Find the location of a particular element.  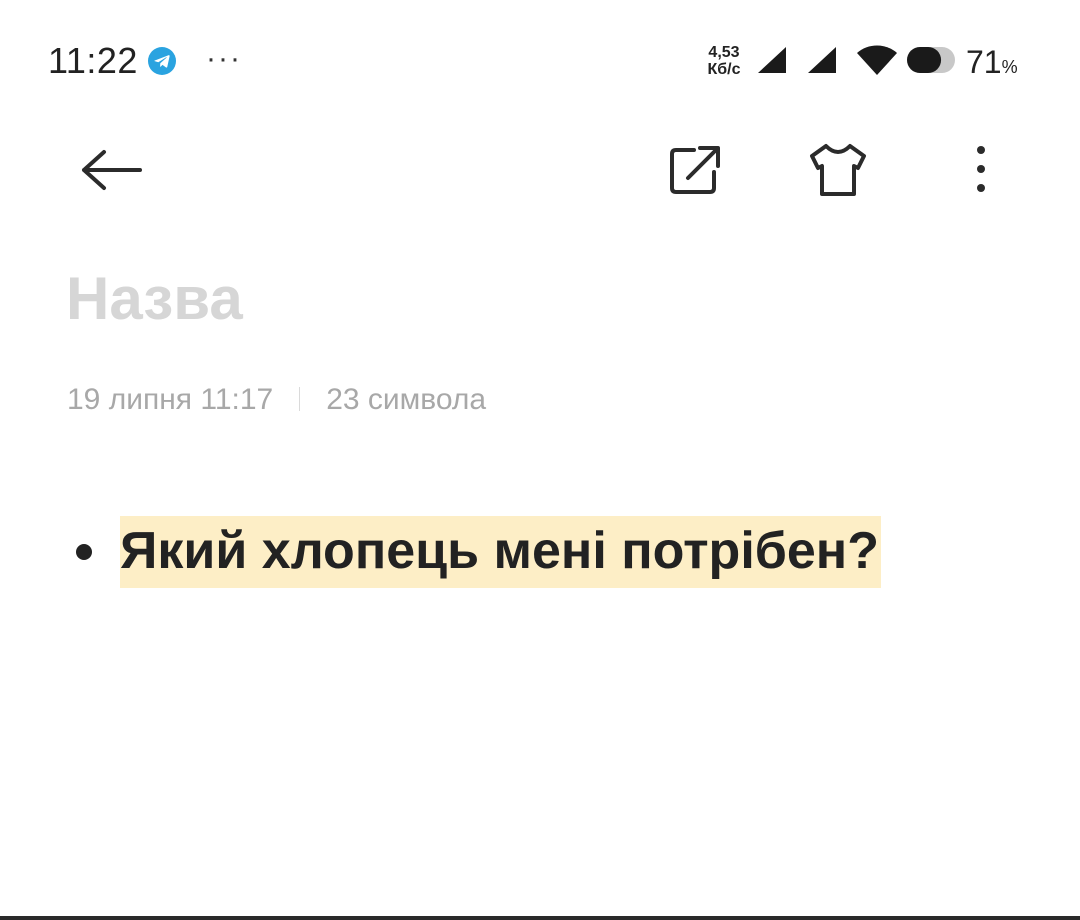

share-icon is located at coordinates (695, 170).